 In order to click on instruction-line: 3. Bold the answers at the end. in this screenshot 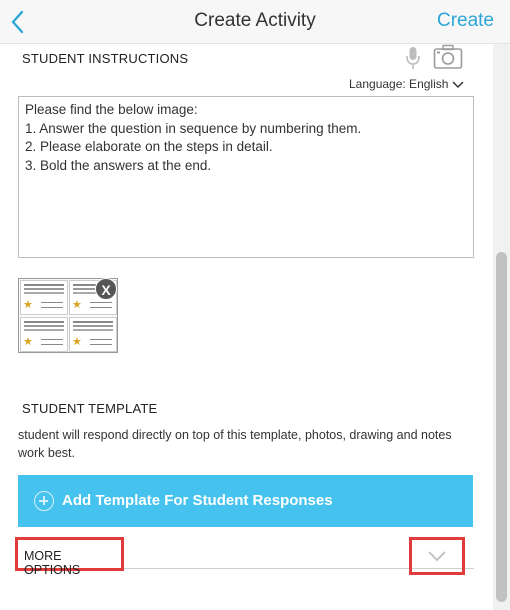, I will do `click(118, 165)`.